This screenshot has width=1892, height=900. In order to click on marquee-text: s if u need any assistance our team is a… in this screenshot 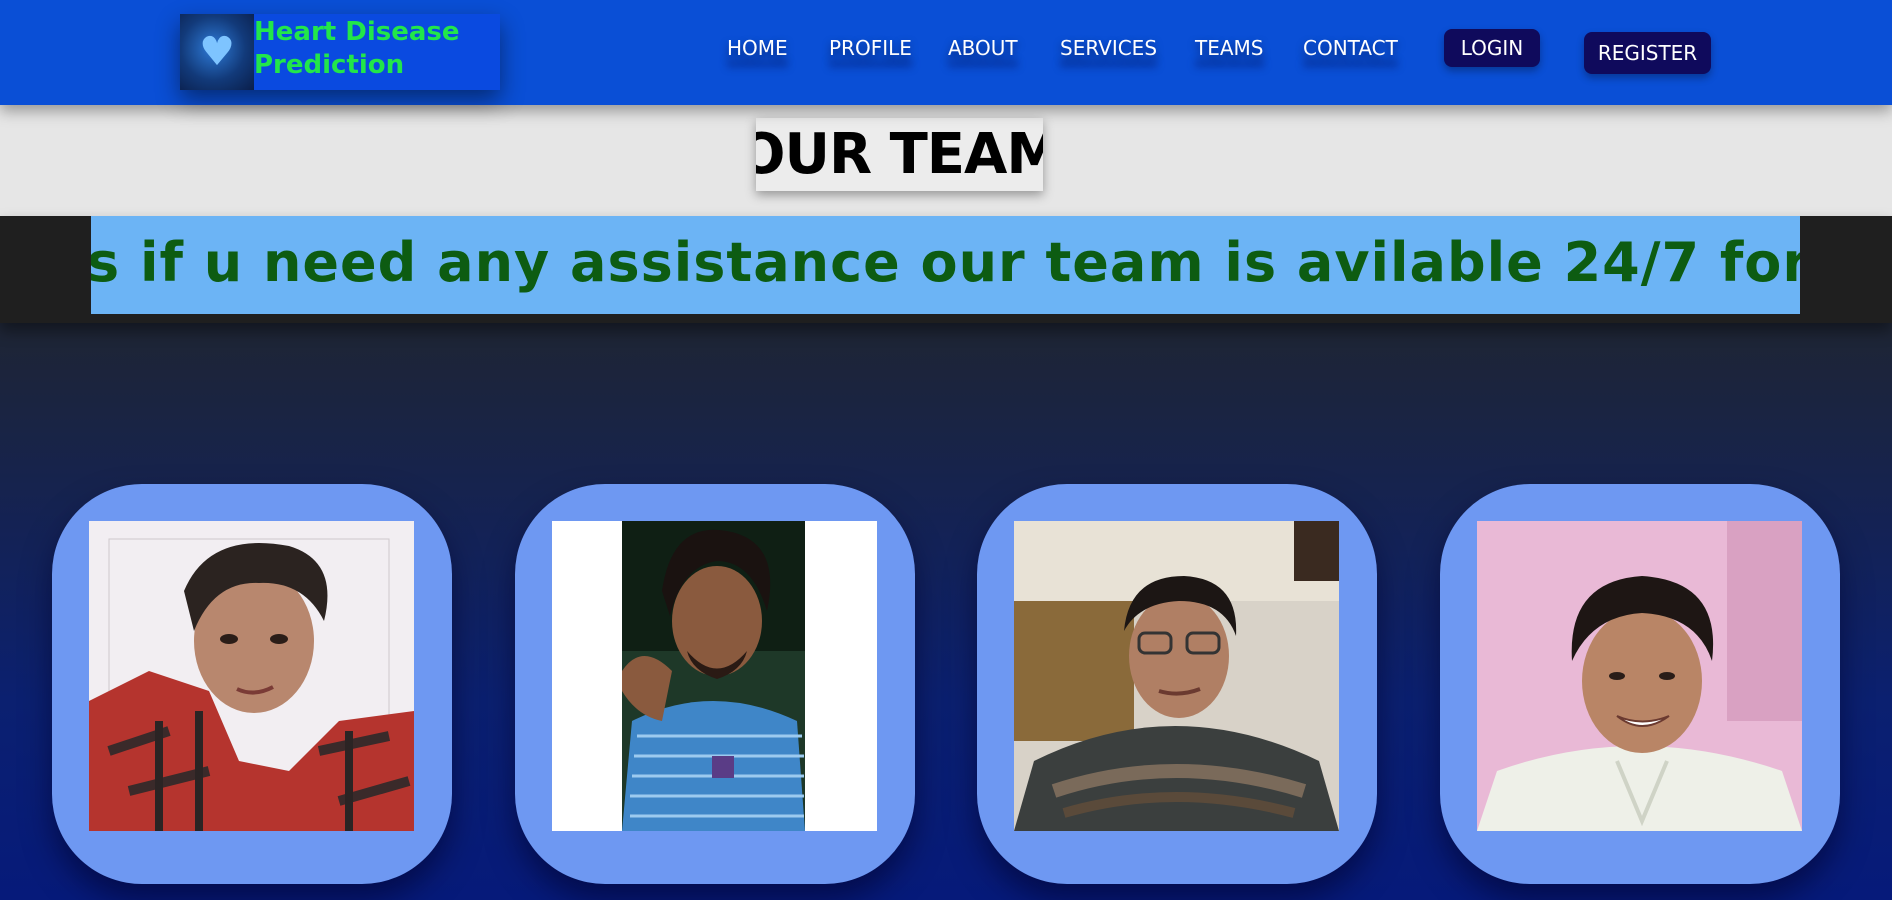, I will do `click(945, 262)`.